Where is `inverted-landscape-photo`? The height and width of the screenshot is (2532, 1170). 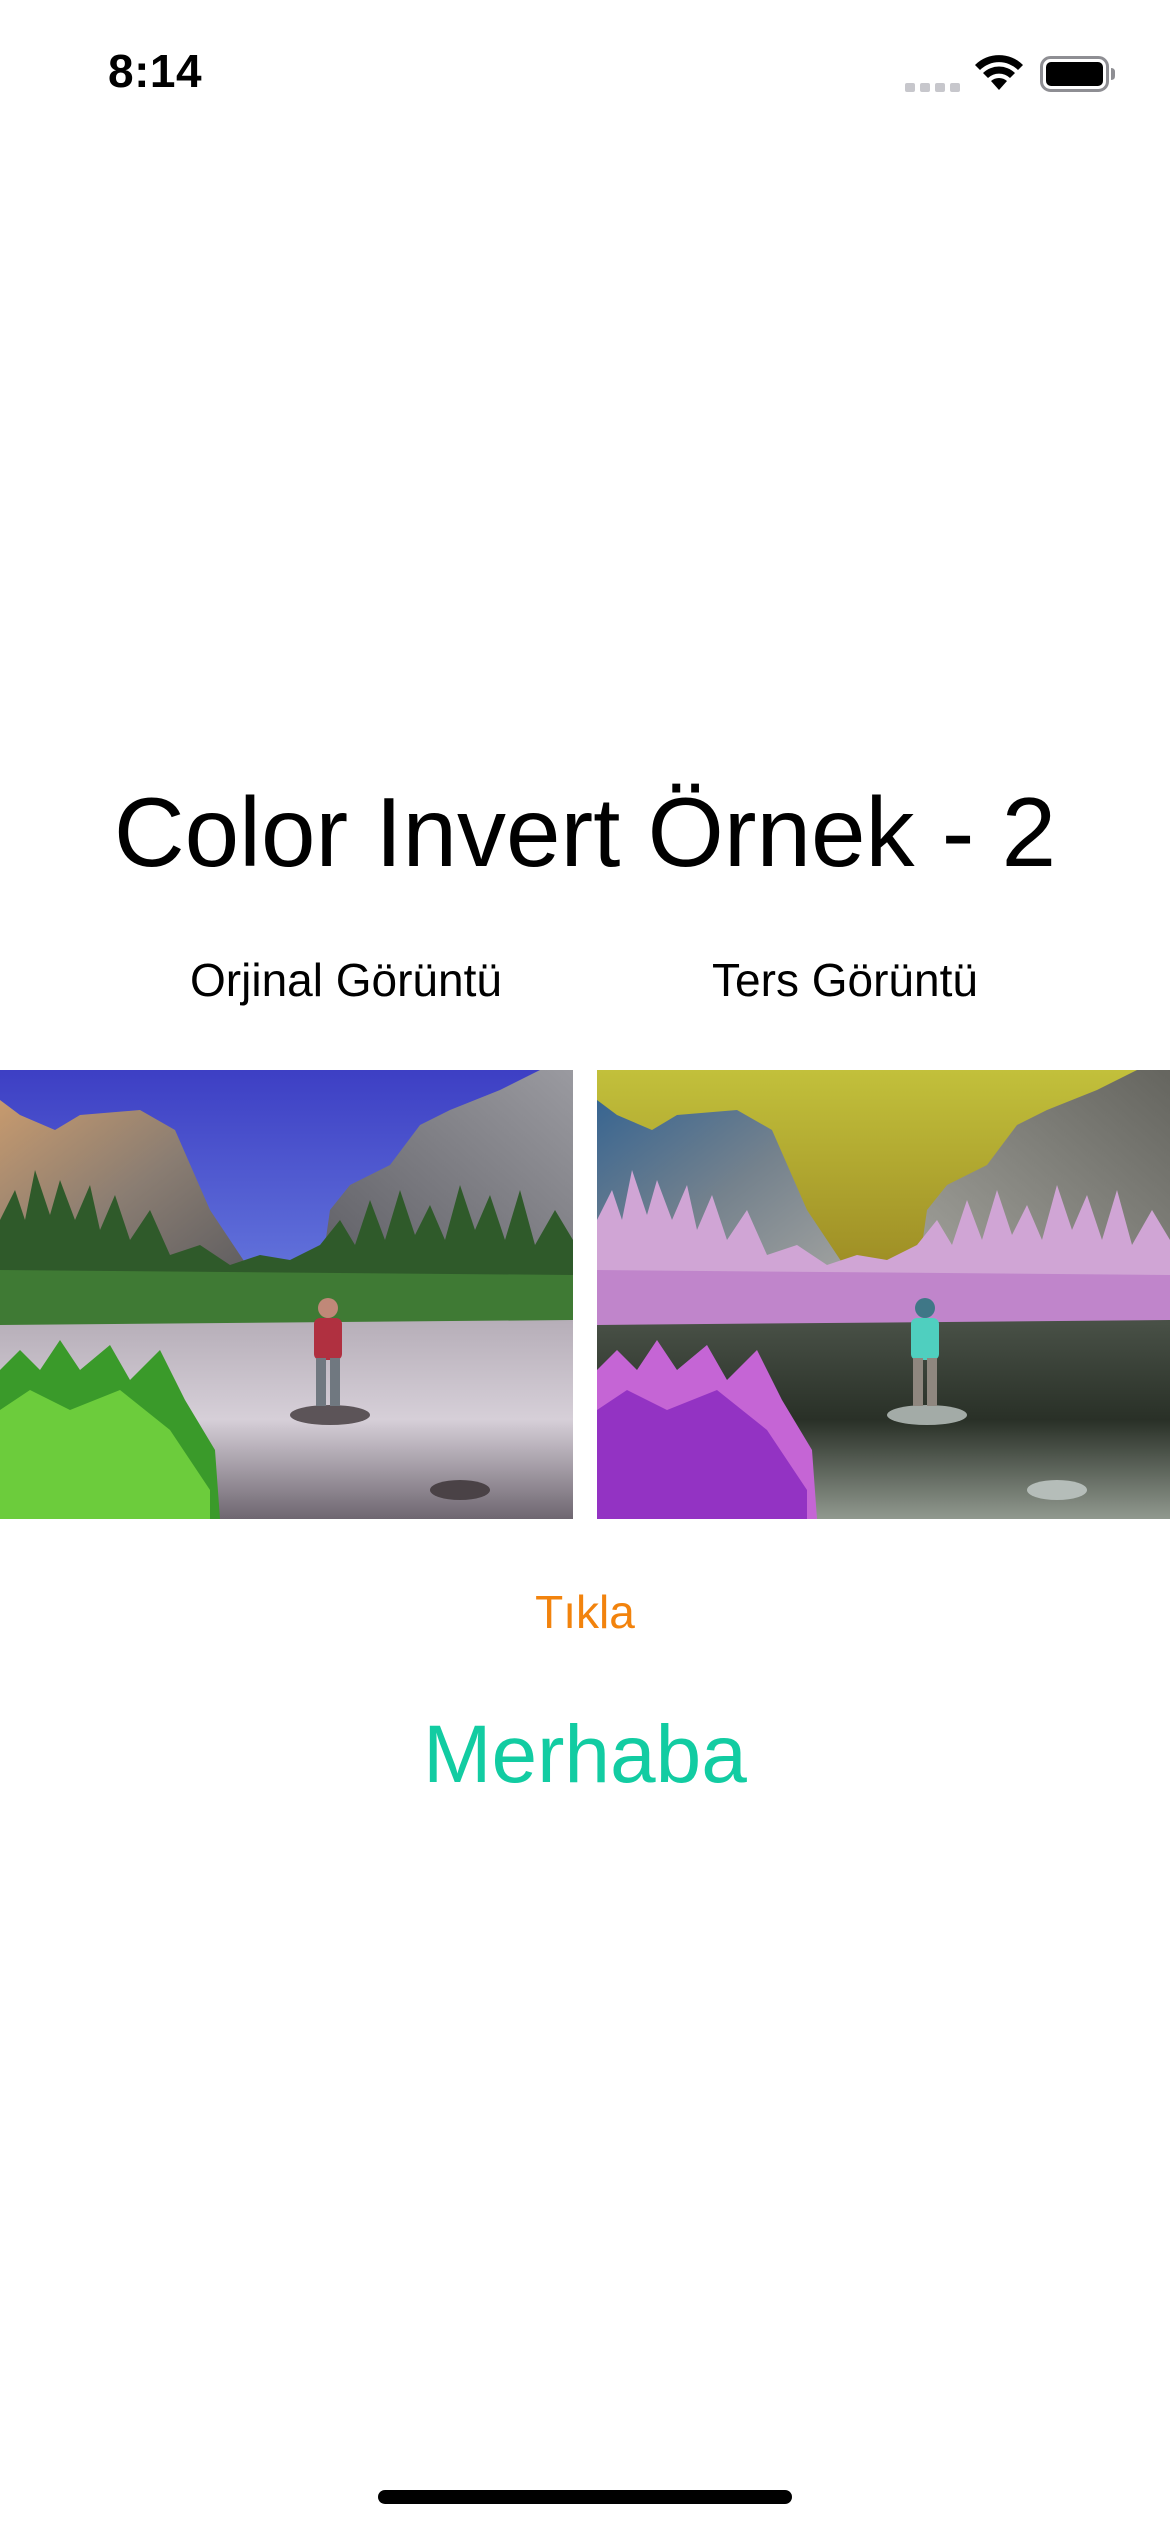 inverted-landscape-photo is located at coordinates (883, 1294).